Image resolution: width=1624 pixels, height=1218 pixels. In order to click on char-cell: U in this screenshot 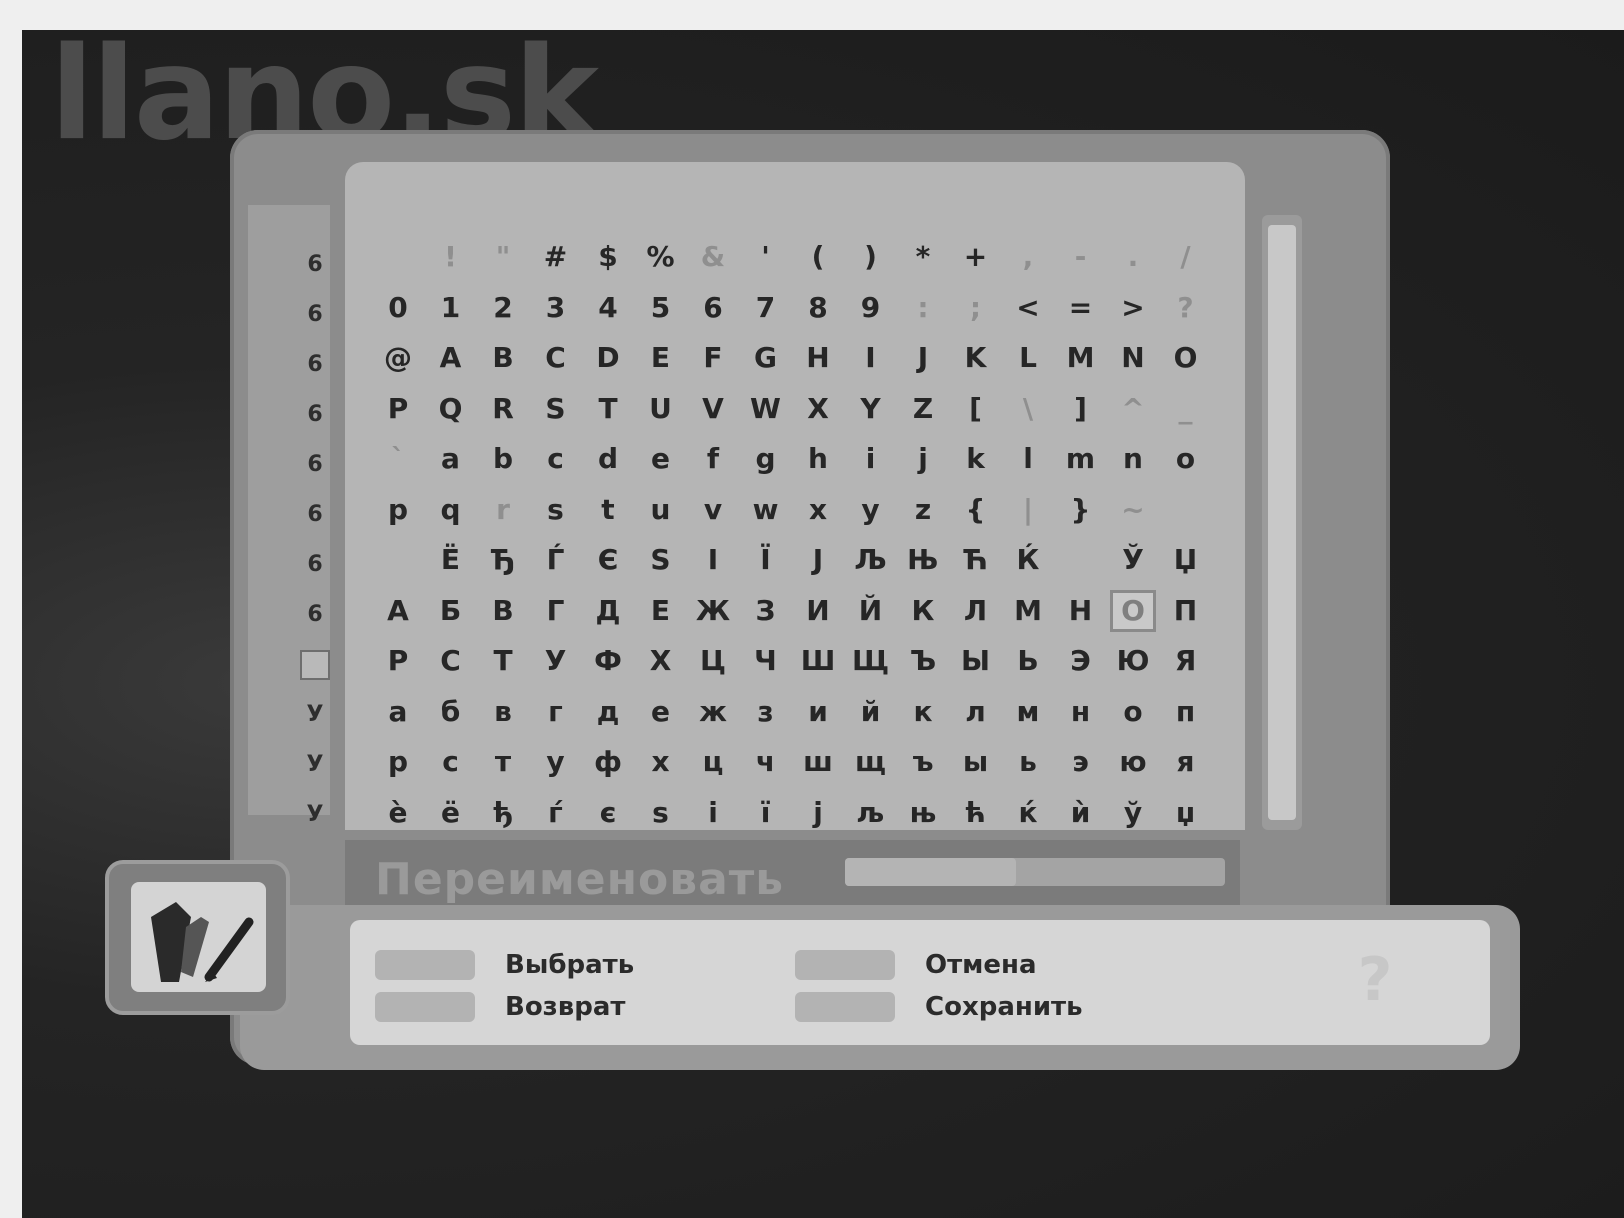, I will do `click(661, 409)`.